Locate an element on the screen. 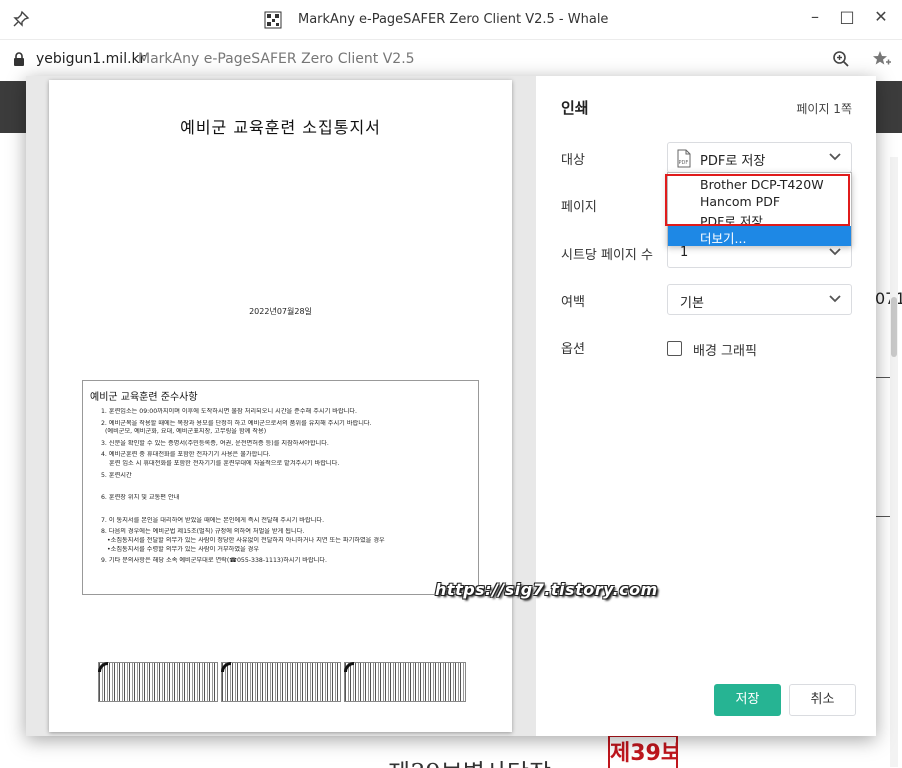 This screenshot has width=902, height=768. background-scrollbar-thumb is located at coordinates (894, 327).